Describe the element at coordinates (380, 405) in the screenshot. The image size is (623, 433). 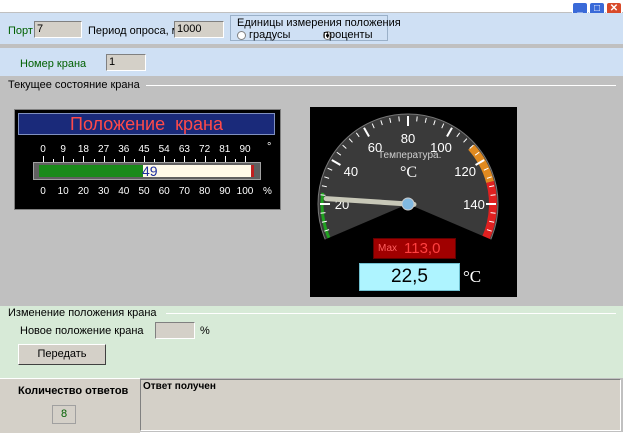
I see `status-message-box: Ответ получен` at that location.